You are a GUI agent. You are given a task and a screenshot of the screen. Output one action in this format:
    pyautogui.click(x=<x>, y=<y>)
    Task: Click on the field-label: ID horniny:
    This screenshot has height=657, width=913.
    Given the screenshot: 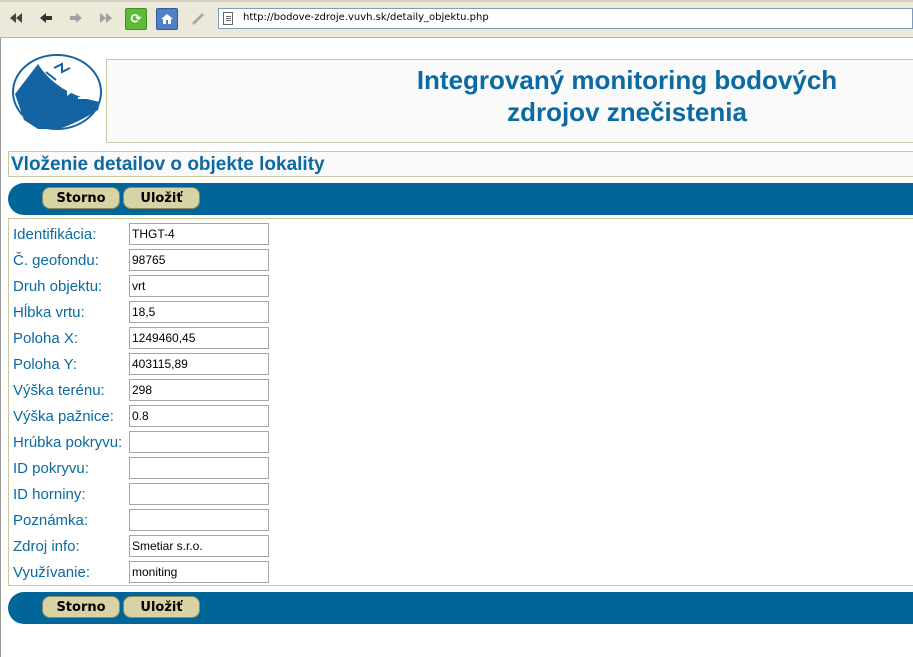 What is the action you would take?
    pyautogui.click(x=49, y=494)
    